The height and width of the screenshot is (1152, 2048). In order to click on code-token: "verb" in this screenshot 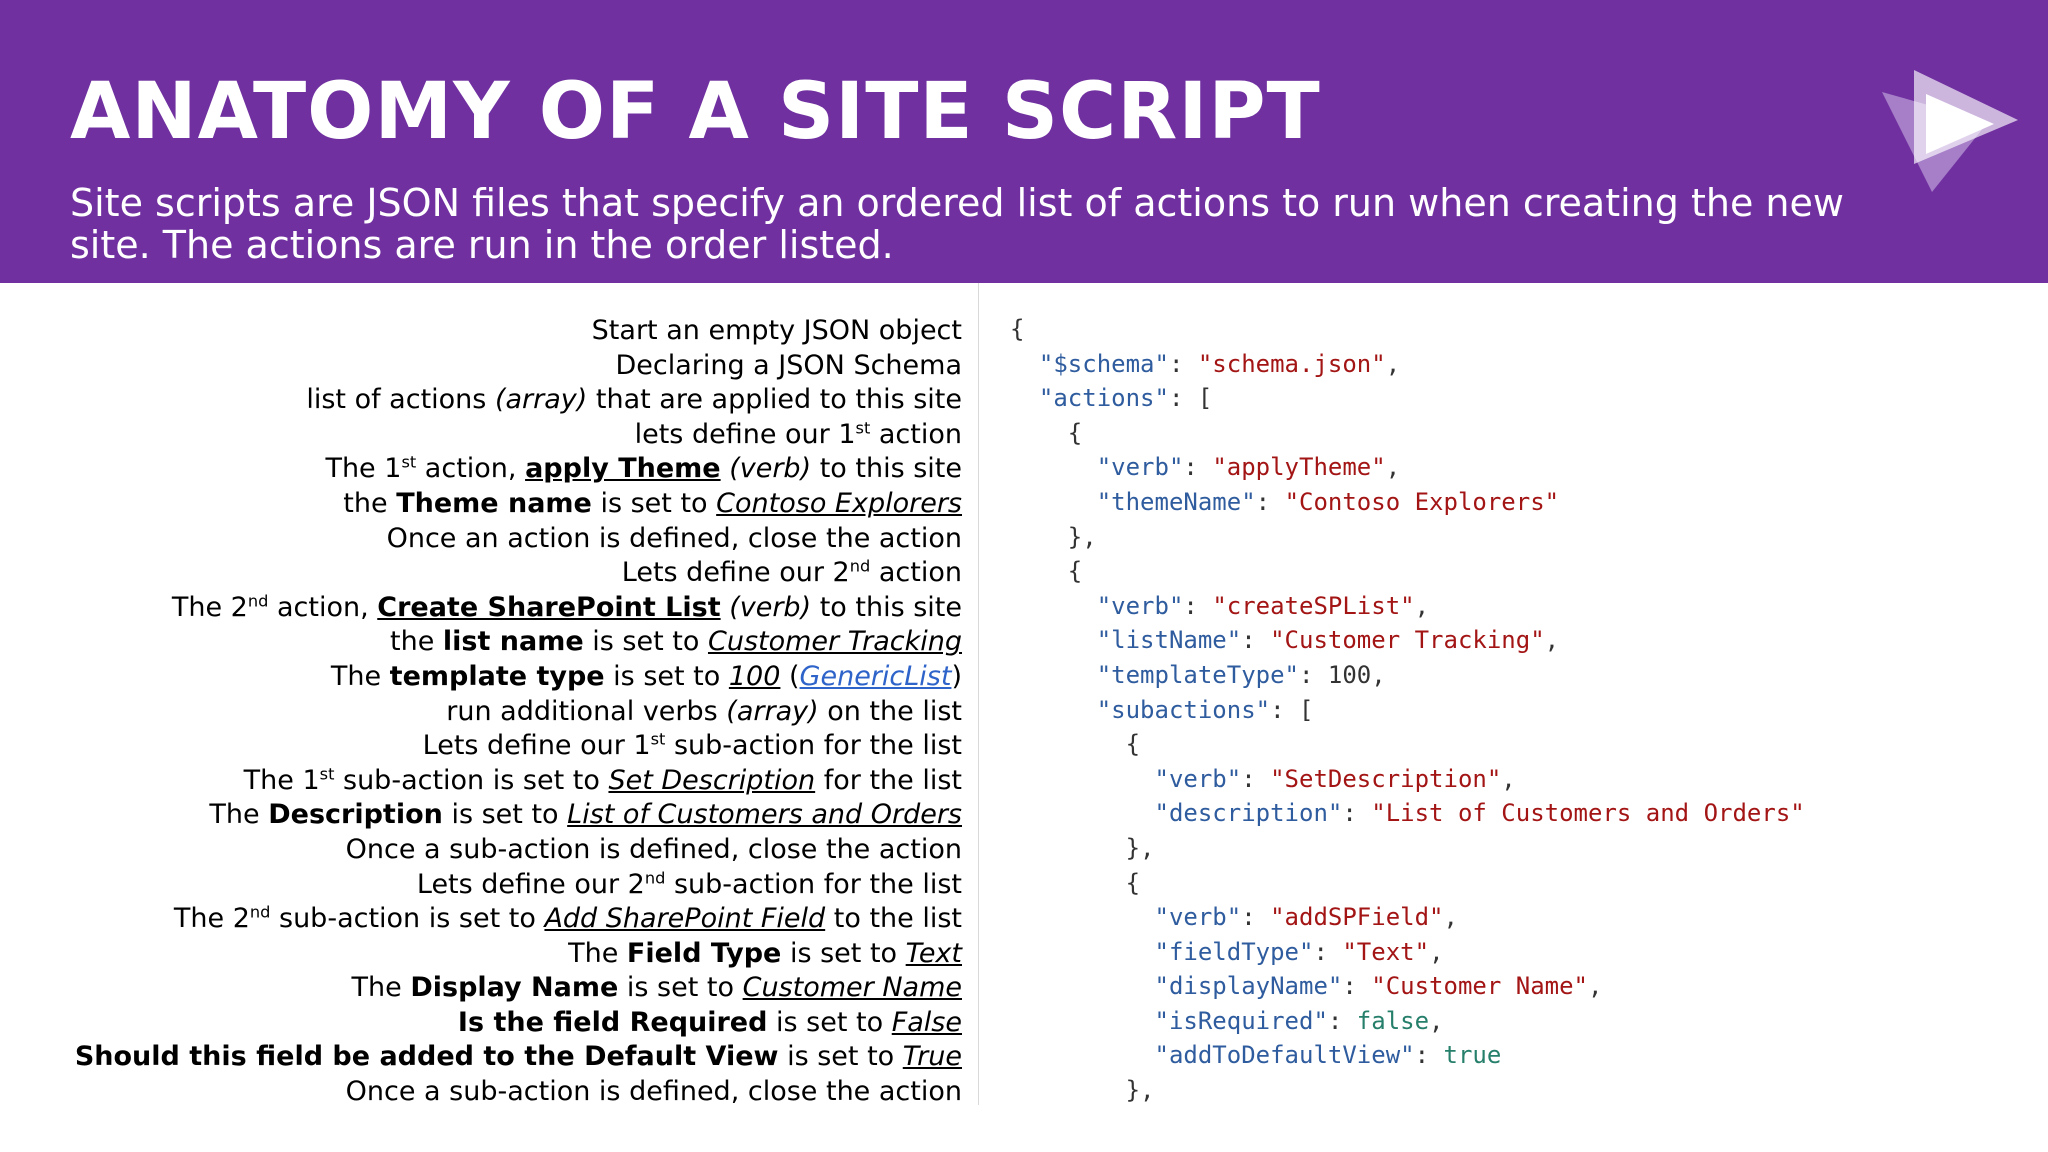, I will do `click(1140, 467)`.